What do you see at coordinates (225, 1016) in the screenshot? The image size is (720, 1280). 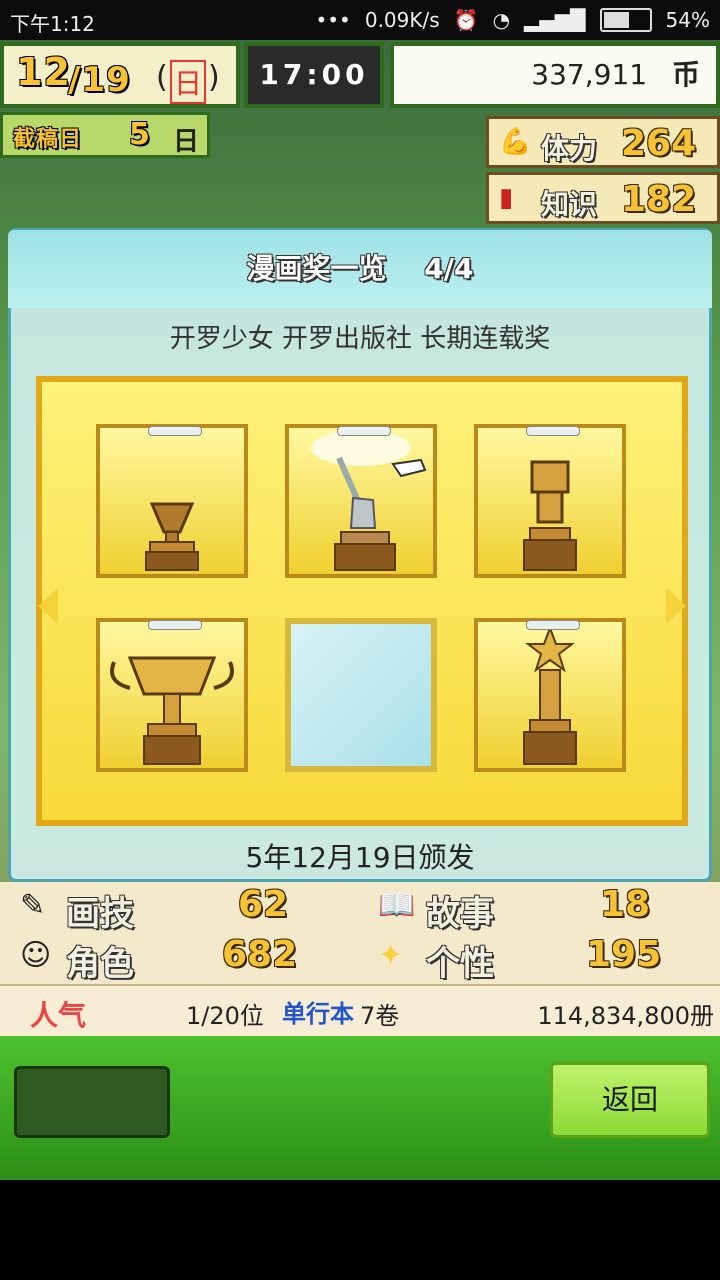 I see `popularity-rank: 1/20位` at bounding box center [225, 1016].